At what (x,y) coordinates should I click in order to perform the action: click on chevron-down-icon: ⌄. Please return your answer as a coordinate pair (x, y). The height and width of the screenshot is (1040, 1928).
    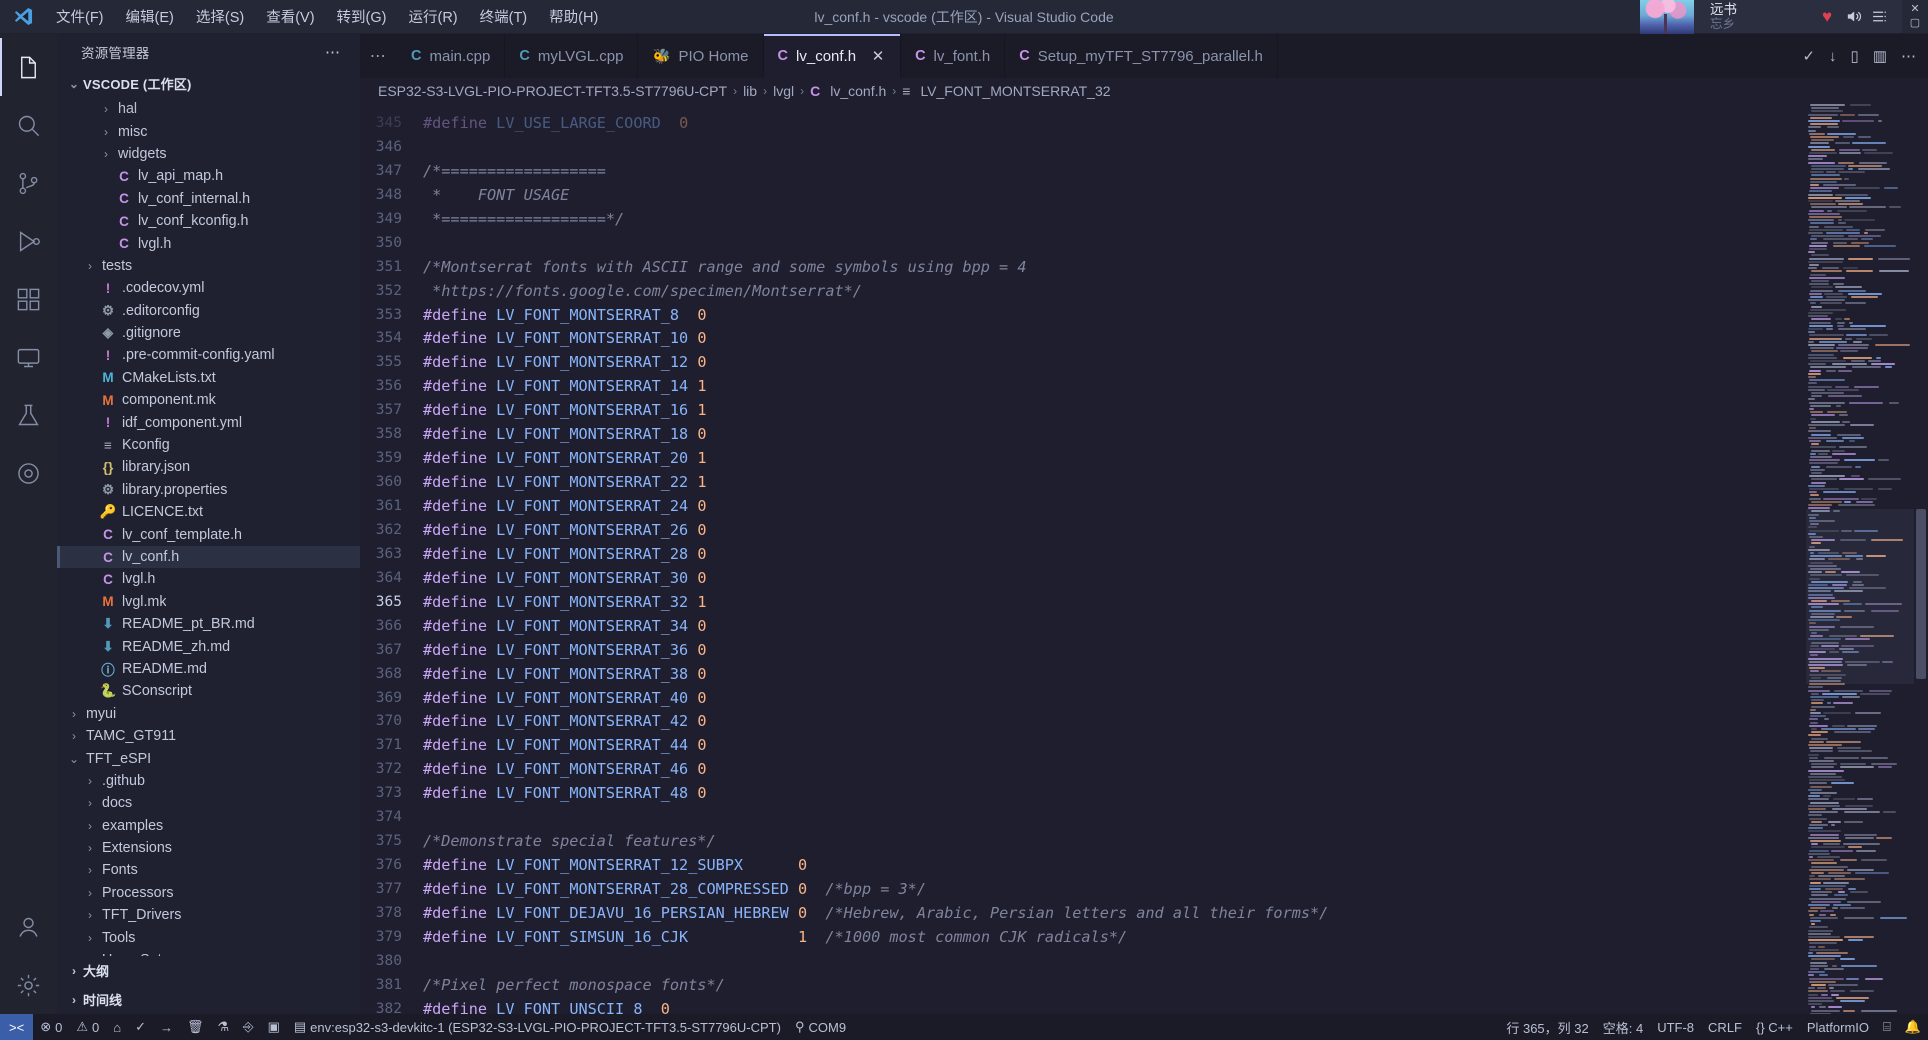
    Looking at the image, I should click on (90, 954).